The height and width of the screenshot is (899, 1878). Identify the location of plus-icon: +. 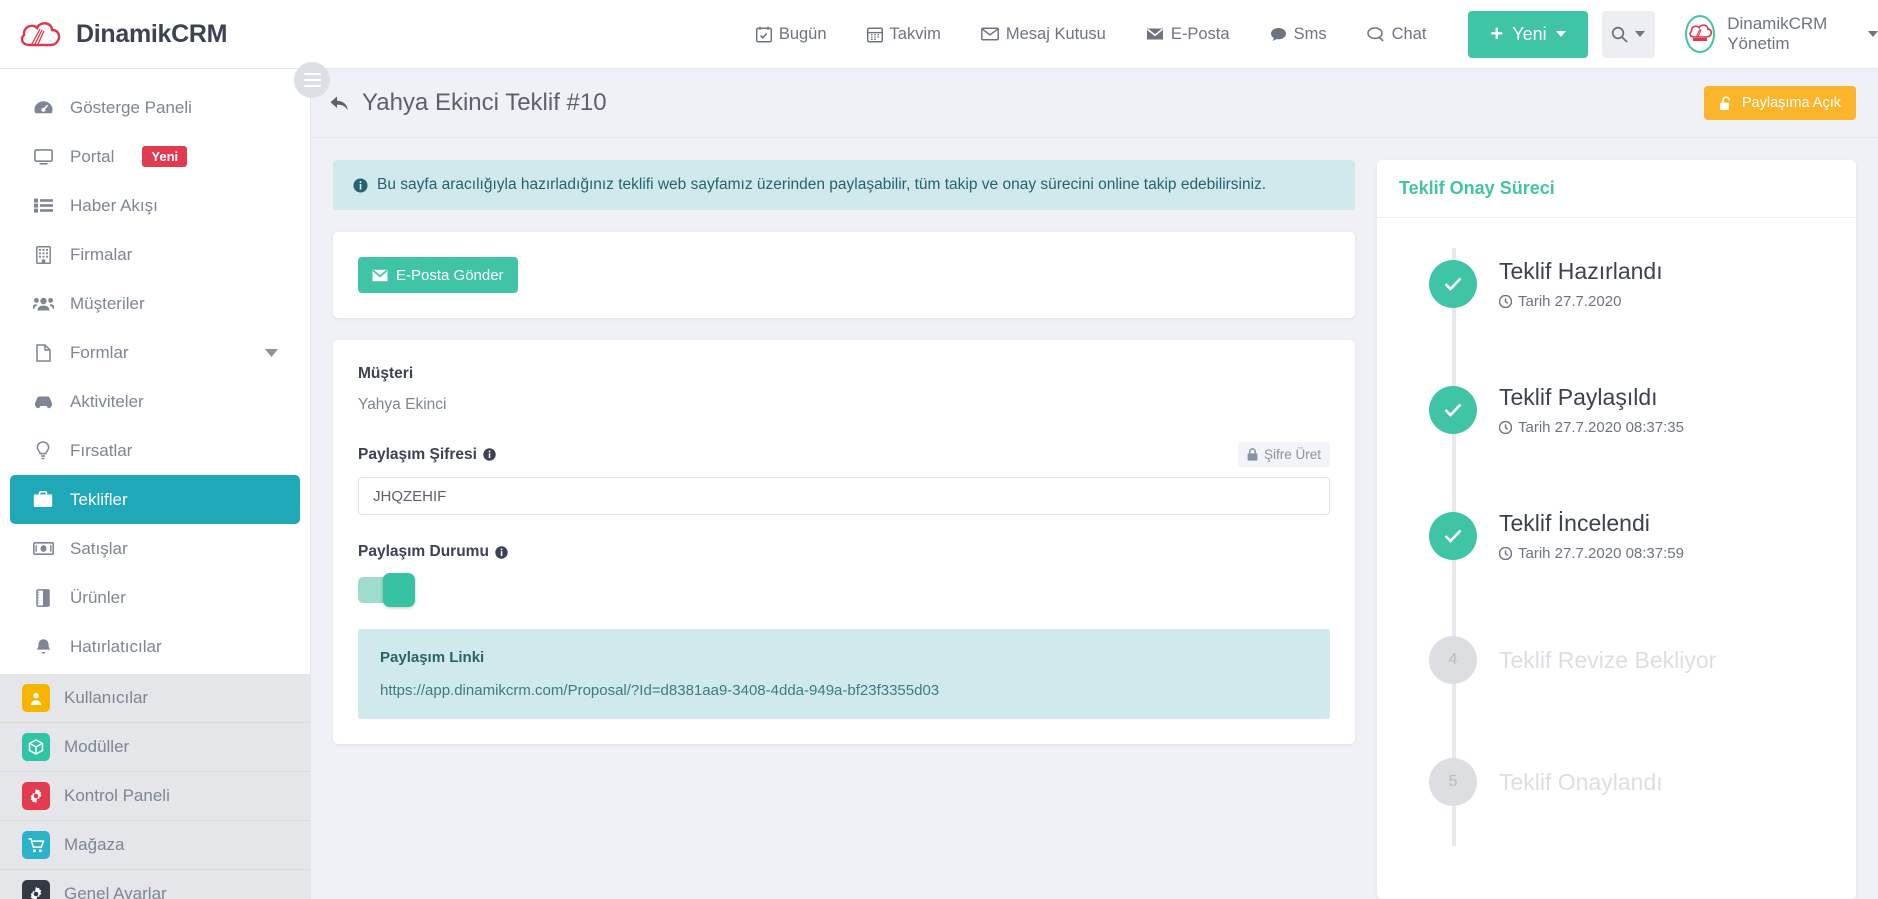
(1497, 33).